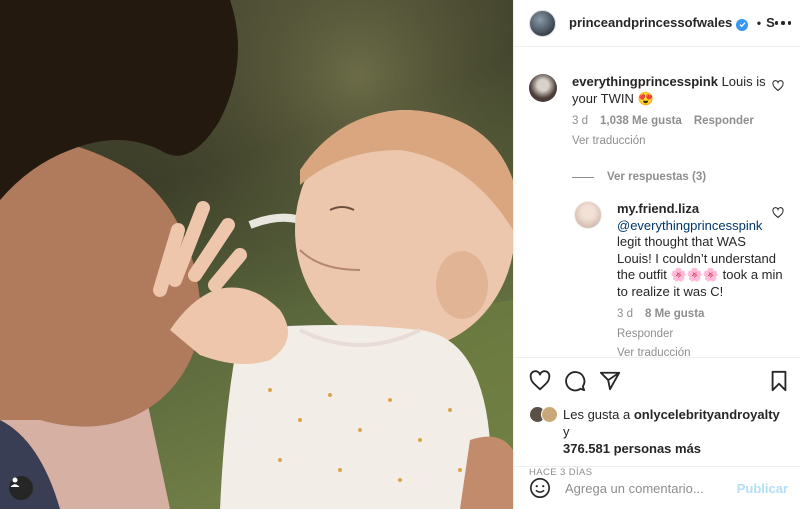 The height and width of the screenshot is (509, 800). Describe the element at coordinates (650, 22) in the screenshot. I see `author-username-text: princeandprincessofwales` at that location.